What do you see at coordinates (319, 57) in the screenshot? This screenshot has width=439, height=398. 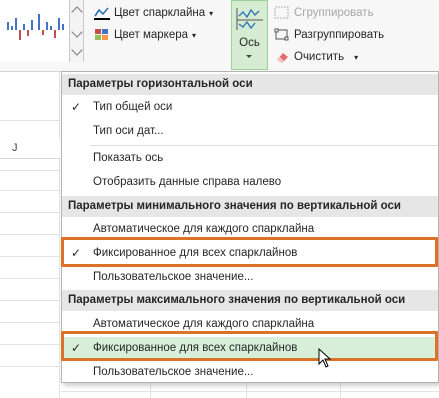 I see `clear-label: Очистить` at bounding box center [319, 57].